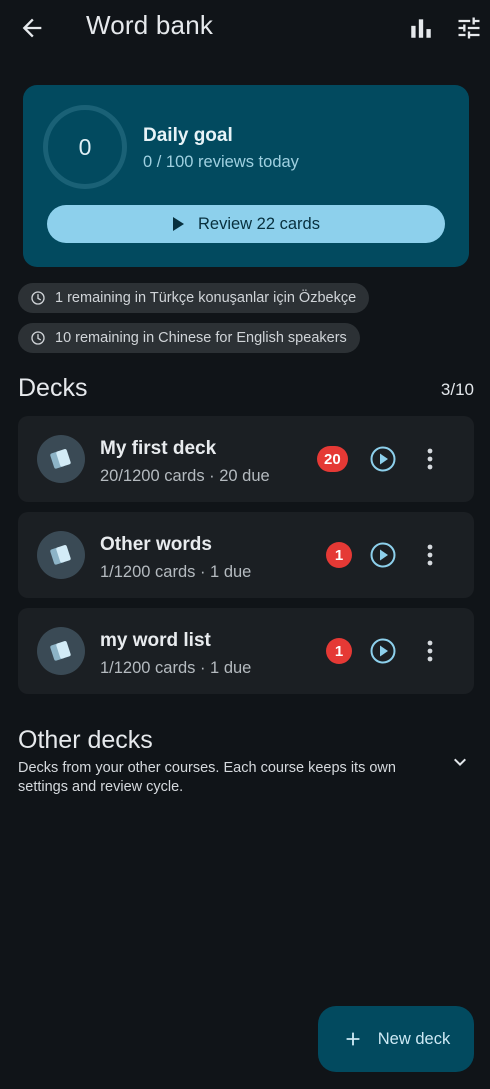 This screenshot has width=490, height=1089. I want to click on review-cards-button: Review 22 cards, so click(246, 224).